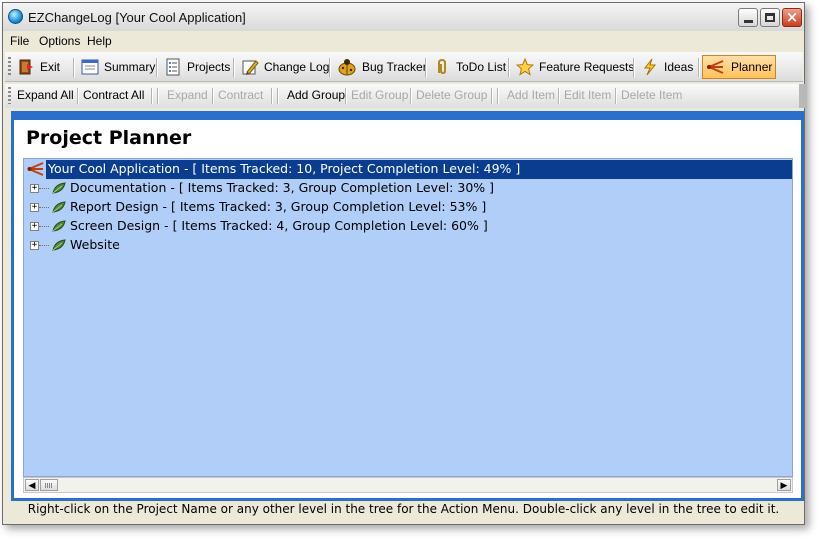 Image resolution: width=822 pixels, height=541 pixels. Describe the element at coordinates (45, 95) in the screenshot. I see `expand-all-button: Expand All` at that location.